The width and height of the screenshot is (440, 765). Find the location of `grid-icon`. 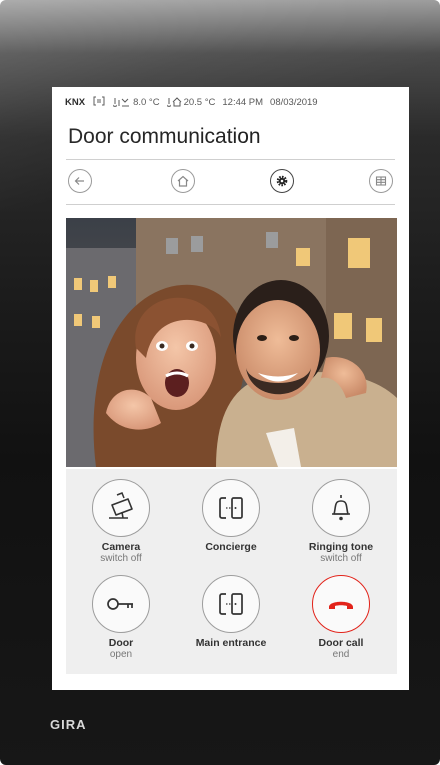

grid-icon is located at coordinates (381, 181).